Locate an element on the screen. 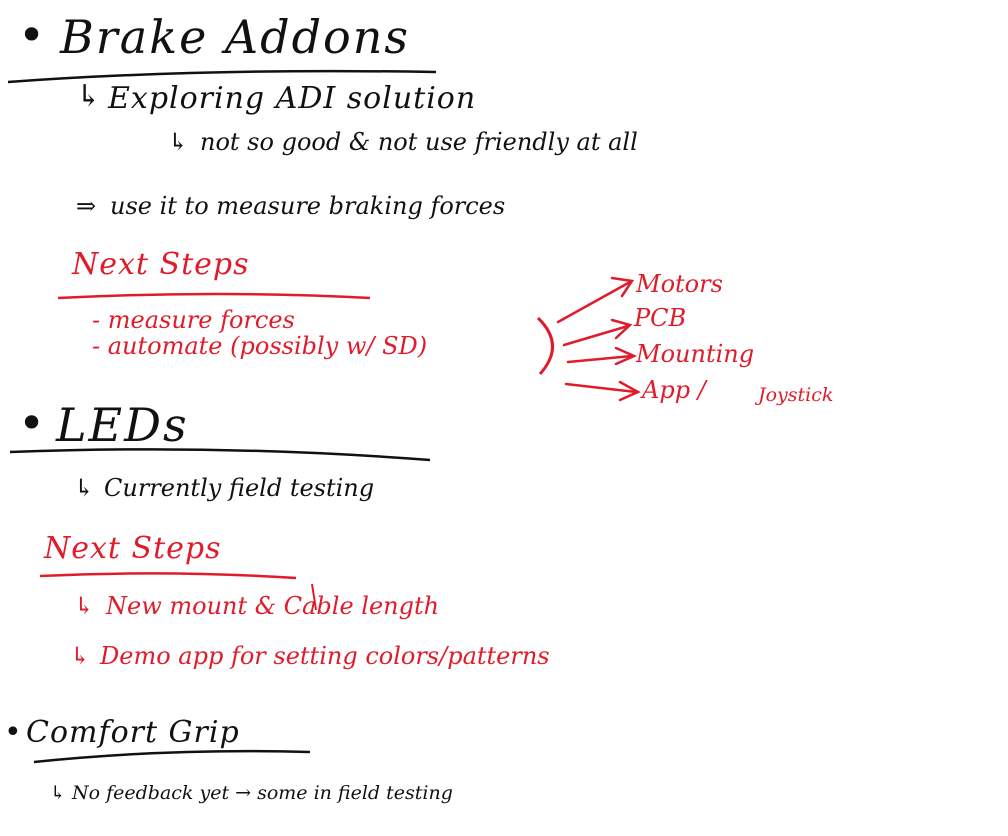 This screenshot has width=1008, height=836. brake-next-underline is located at coordinates (214, 296).